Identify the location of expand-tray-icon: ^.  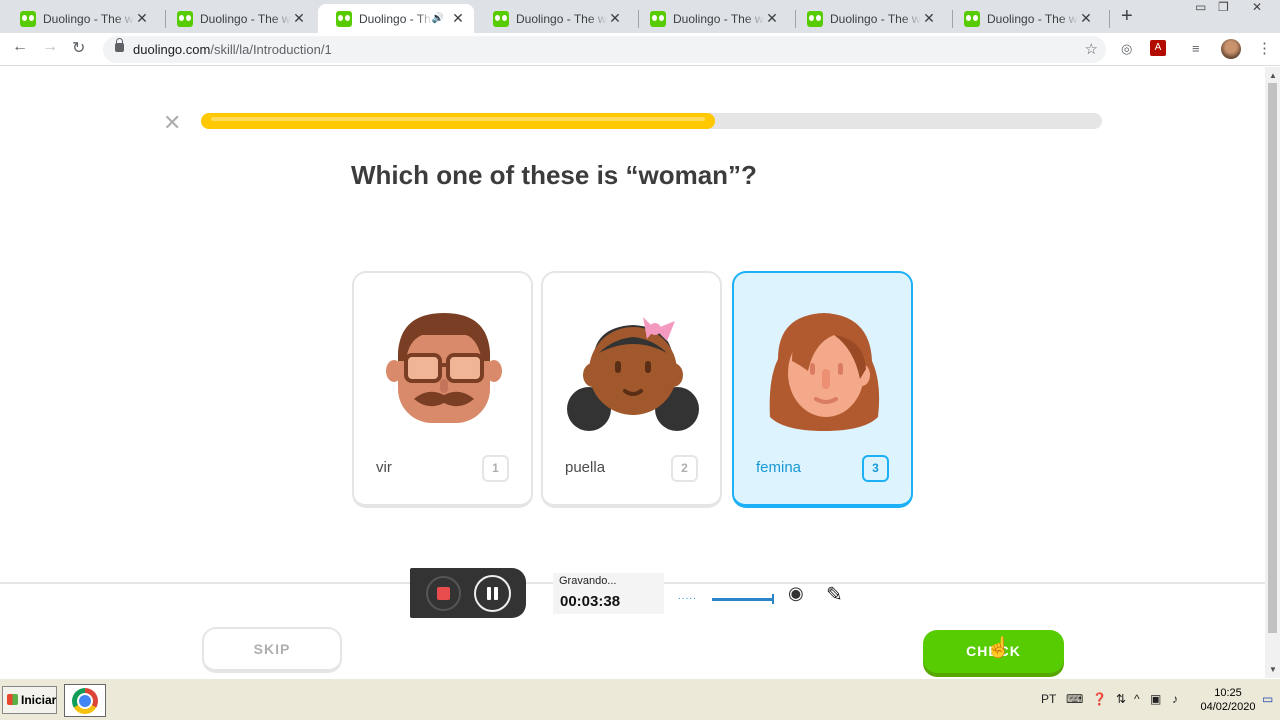
(1137, 699).